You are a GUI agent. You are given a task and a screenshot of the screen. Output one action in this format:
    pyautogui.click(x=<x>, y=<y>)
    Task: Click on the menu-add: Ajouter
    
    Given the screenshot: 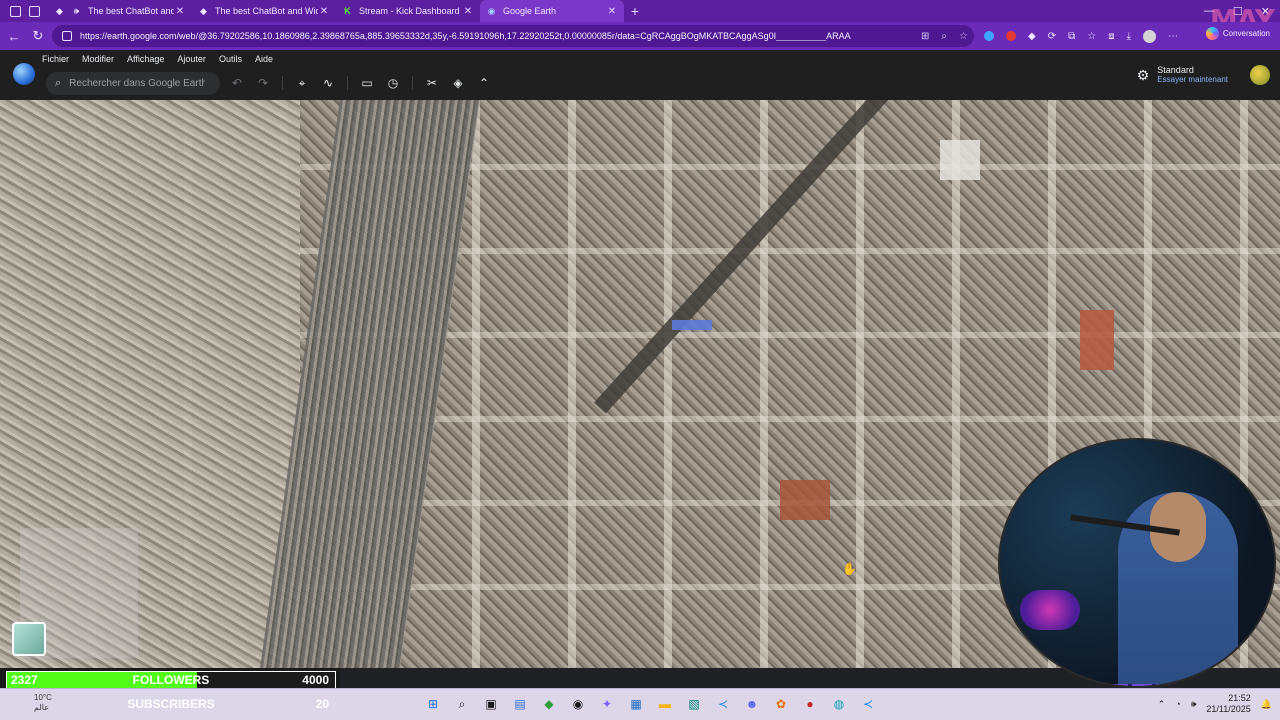 What is the action you would take?
    pyautogui.click(x=191, y=59)
    